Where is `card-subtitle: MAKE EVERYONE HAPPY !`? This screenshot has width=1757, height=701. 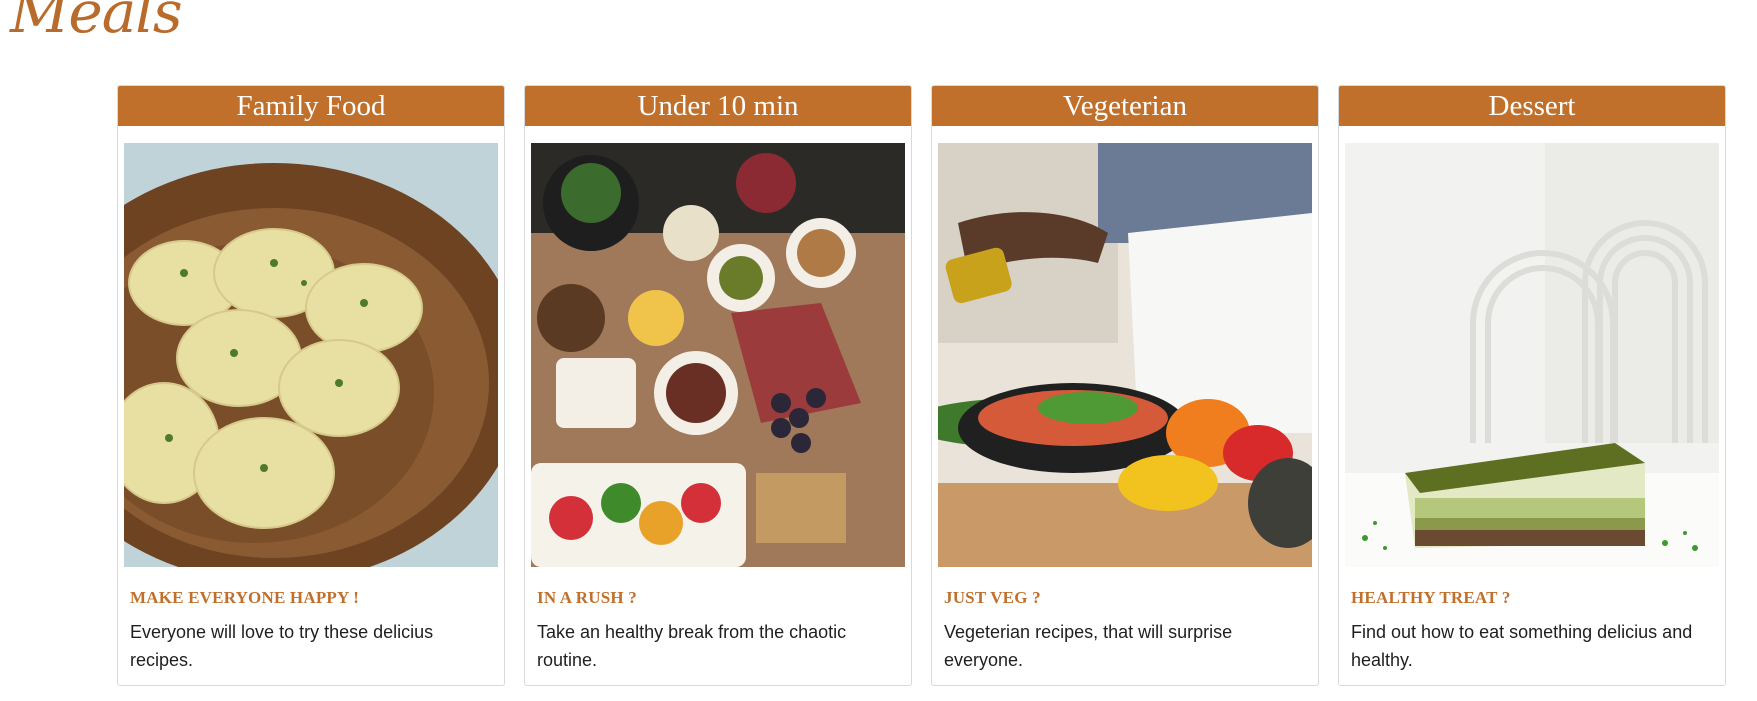
card-subtitle: MAKE EVERYONE HAPPY ! is located at coordinates (245, 597).